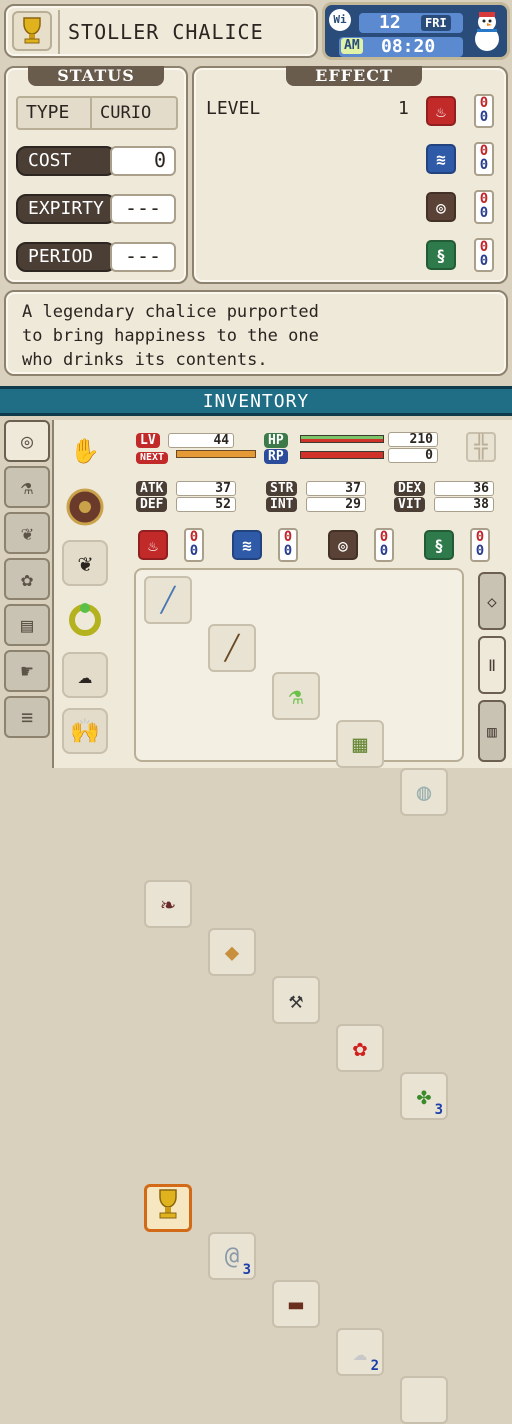 Image resolution: width=512 pixels, height=1424 pixels. I want to click on chalice-icon, so click(168, 1208).